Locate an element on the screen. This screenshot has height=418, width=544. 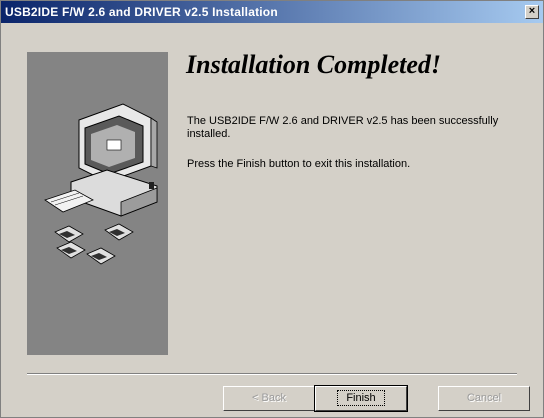
finish-button-label: Finish is located at coordinates (361, 398).